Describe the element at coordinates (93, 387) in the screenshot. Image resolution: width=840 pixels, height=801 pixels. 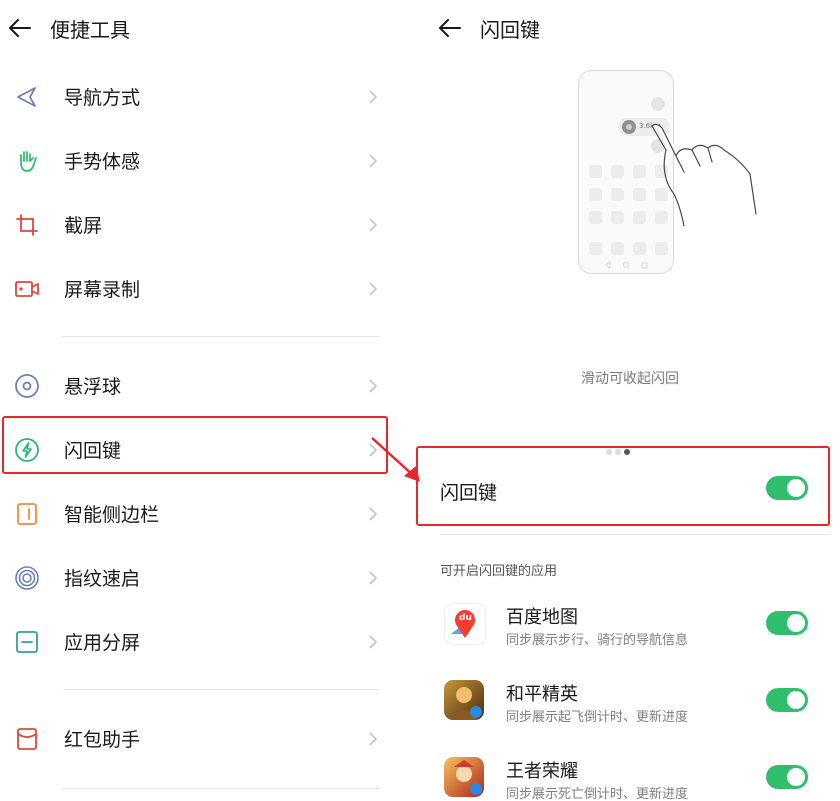
I see `menu-item-label: 悬浮球` at that location.